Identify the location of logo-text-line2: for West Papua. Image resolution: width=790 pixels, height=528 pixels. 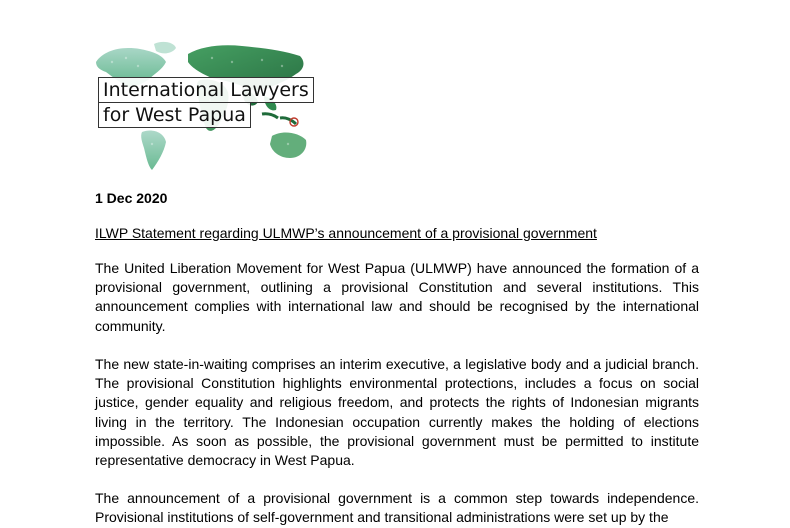
(174, 115).